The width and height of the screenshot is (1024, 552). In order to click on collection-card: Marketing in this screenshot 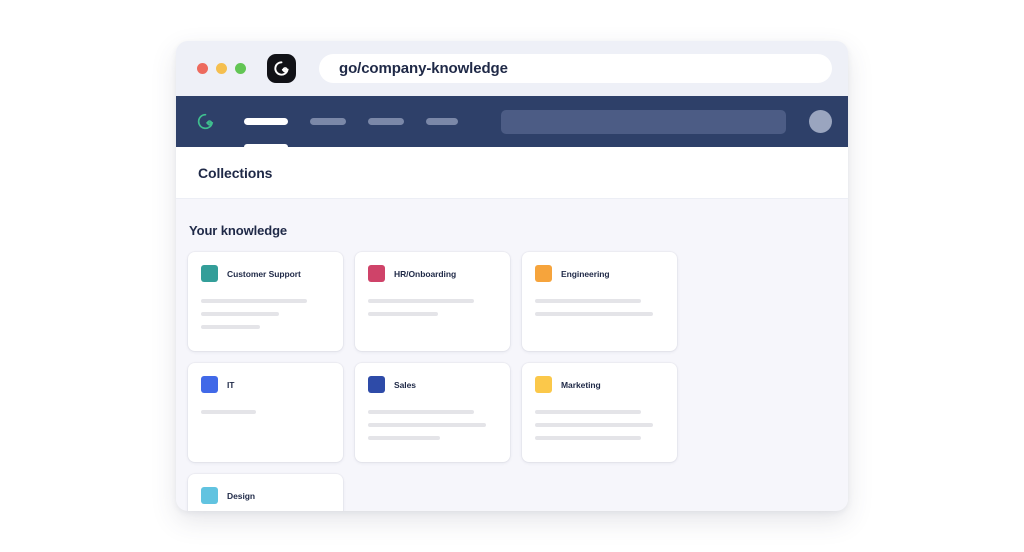, I will do `click(599, 412)`.